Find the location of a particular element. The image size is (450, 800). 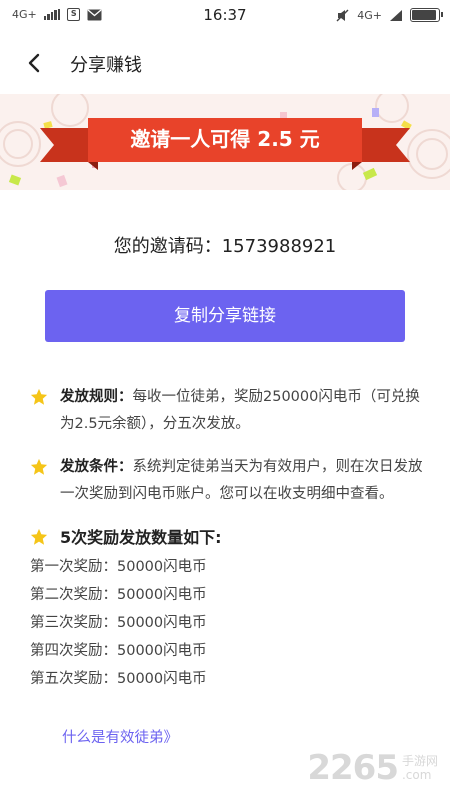

network-right-label: 4G+ is located at coordinates (369, 15).